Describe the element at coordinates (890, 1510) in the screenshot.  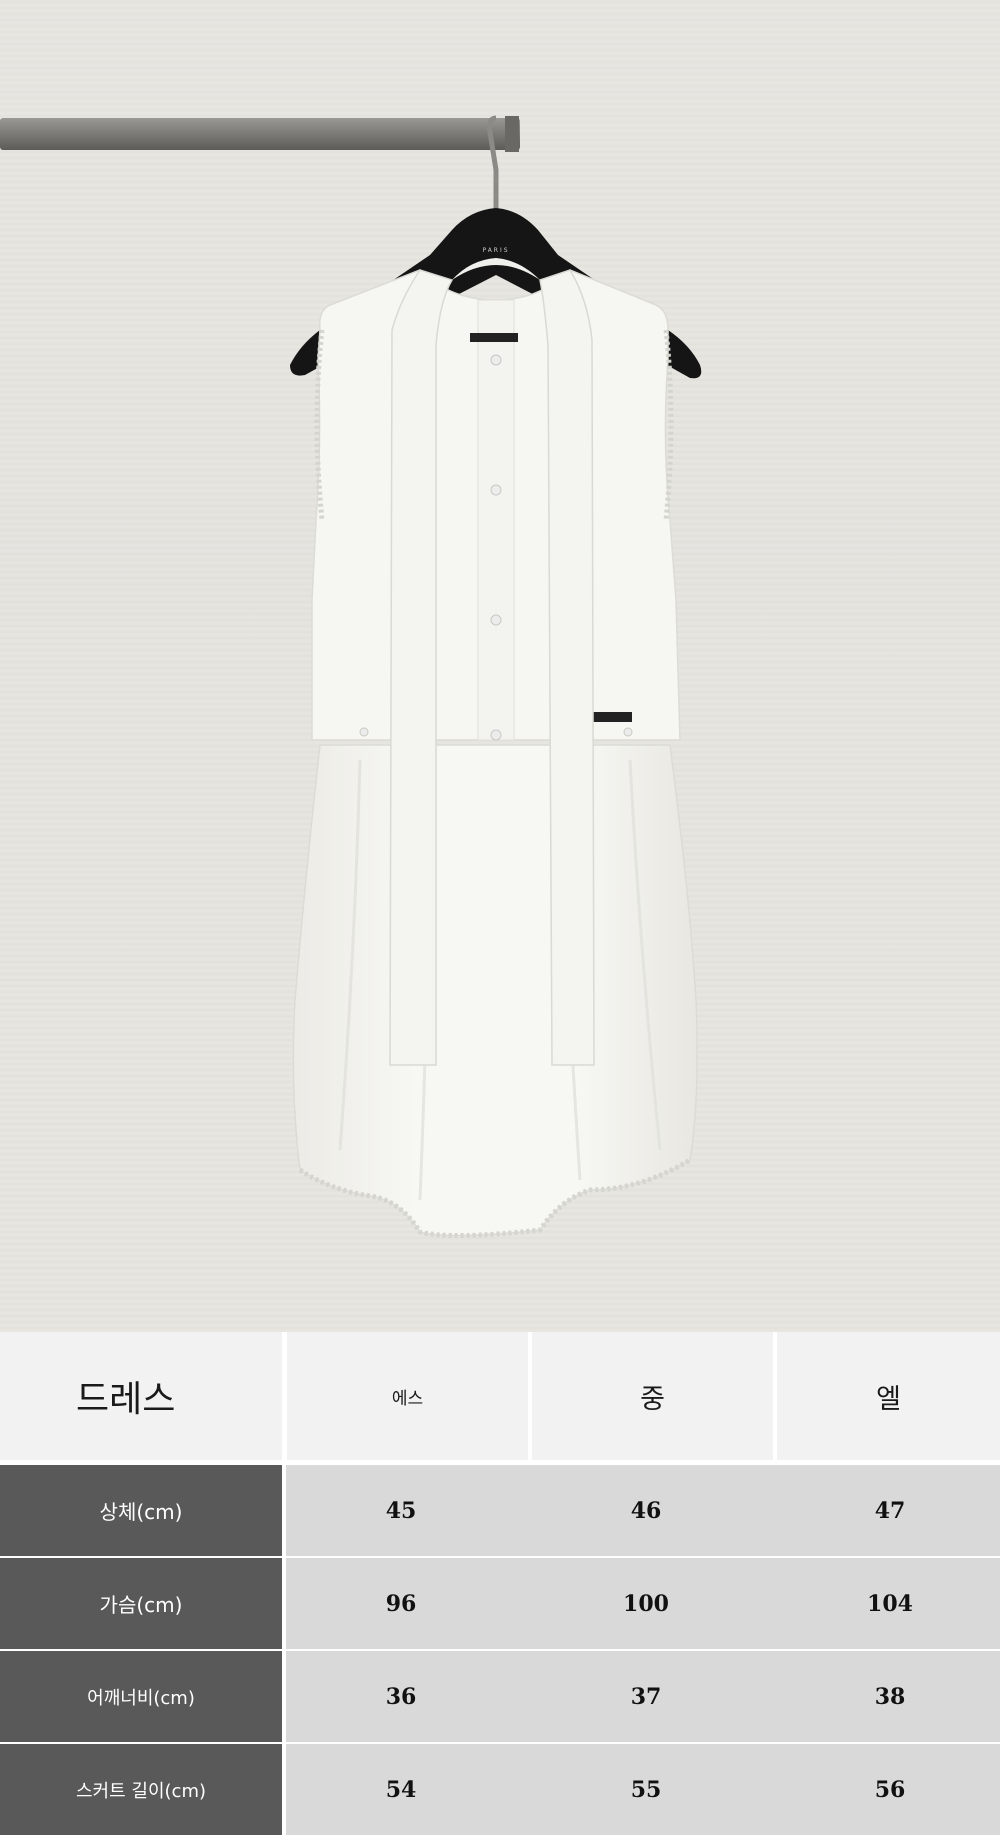
I see `value-cell: 47` at that location.